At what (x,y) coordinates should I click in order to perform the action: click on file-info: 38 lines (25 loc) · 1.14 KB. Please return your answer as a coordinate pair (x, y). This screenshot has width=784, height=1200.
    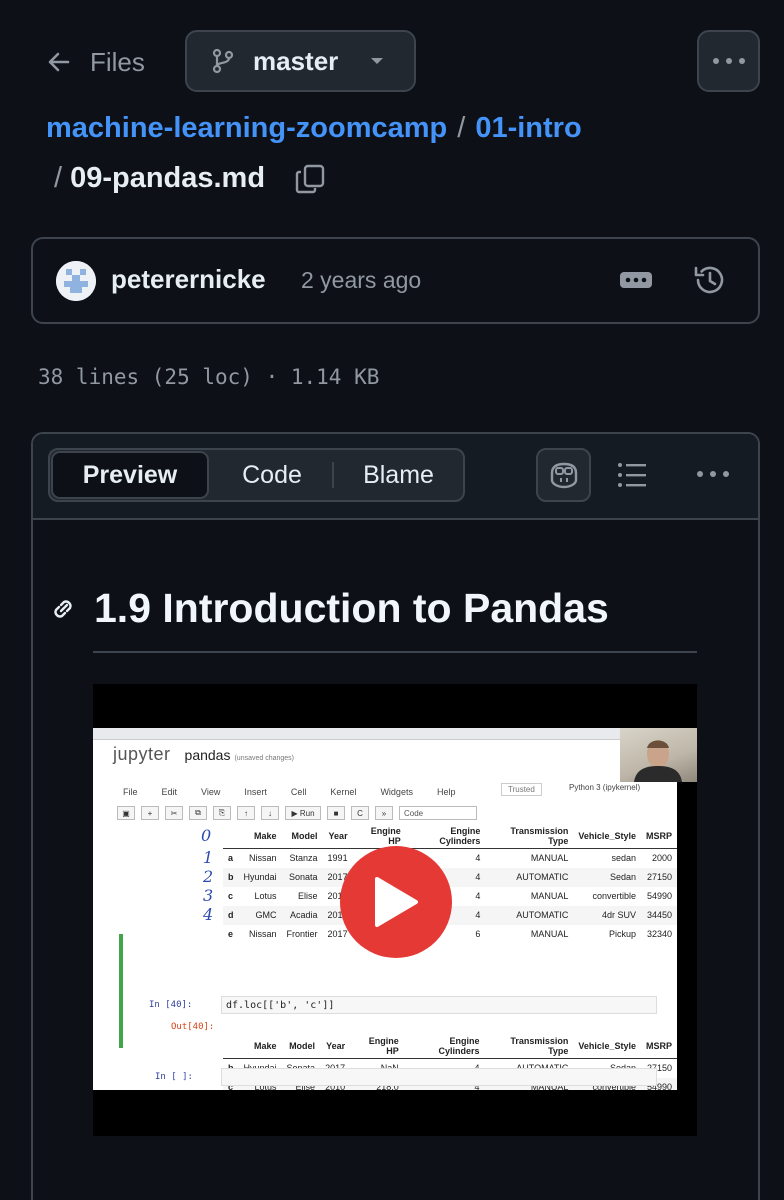
    Looking at the image, I should click on (209, 377).